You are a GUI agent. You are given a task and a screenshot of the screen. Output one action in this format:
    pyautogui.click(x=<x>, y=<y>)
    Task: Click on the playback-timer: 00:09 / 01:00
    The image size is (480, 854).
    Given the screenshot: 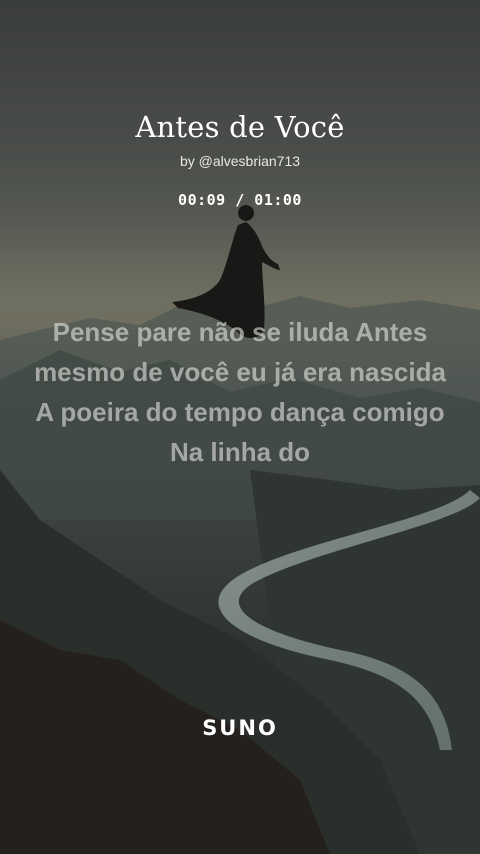 What is the action you would take?
    pyautogui.click(x=240, y=200)
    